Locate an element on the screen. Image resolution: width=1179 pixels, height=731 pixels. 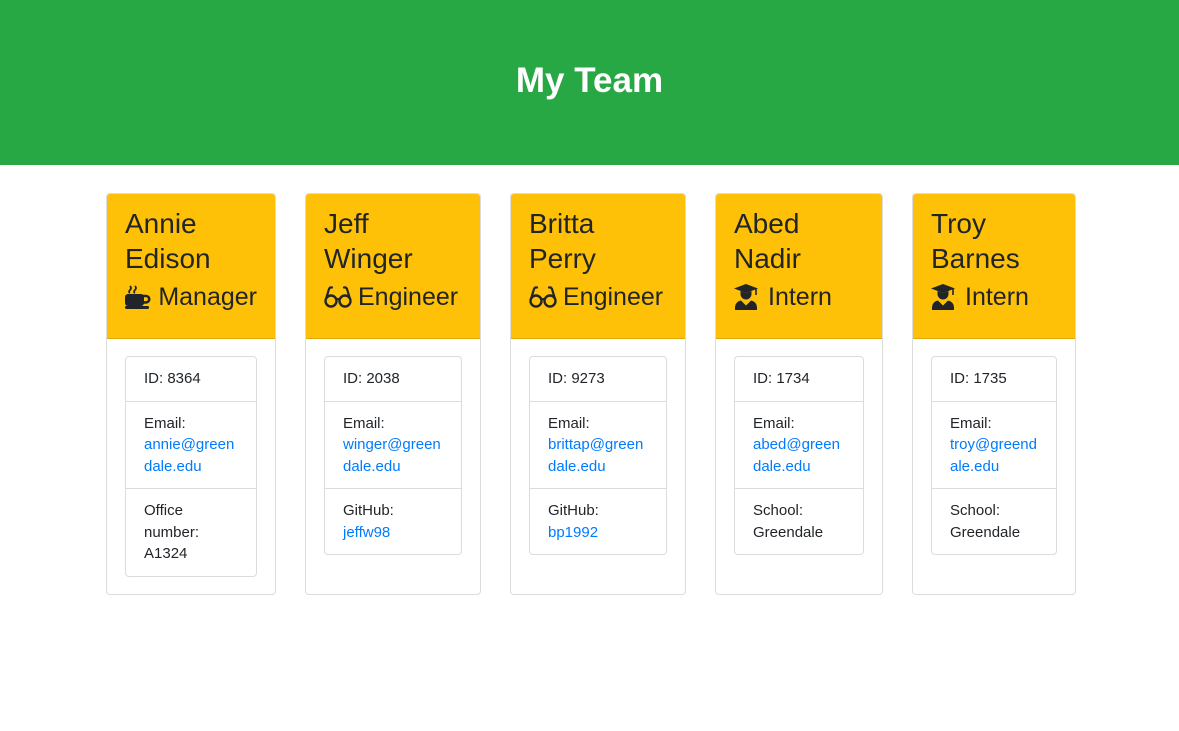
employee-name: Troy Barnes is located at coordinates (994, 241).